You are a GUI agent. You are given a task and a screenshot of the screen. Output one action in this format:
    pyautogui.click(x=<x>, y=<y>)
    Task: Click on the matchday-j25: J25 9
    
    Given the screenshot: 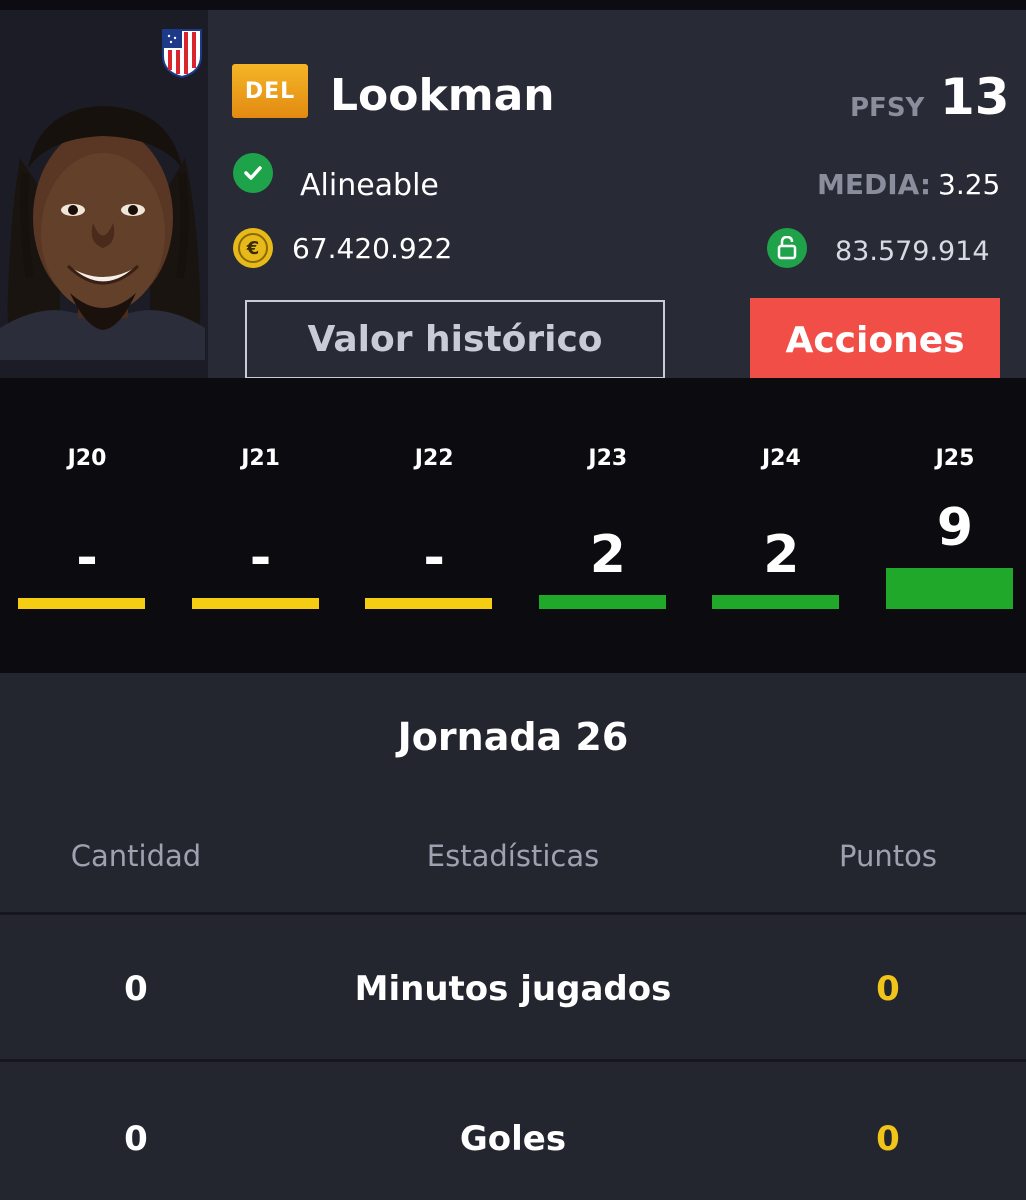 What is the action you would take?
    pyautogui.click(x=947, y=525)
    